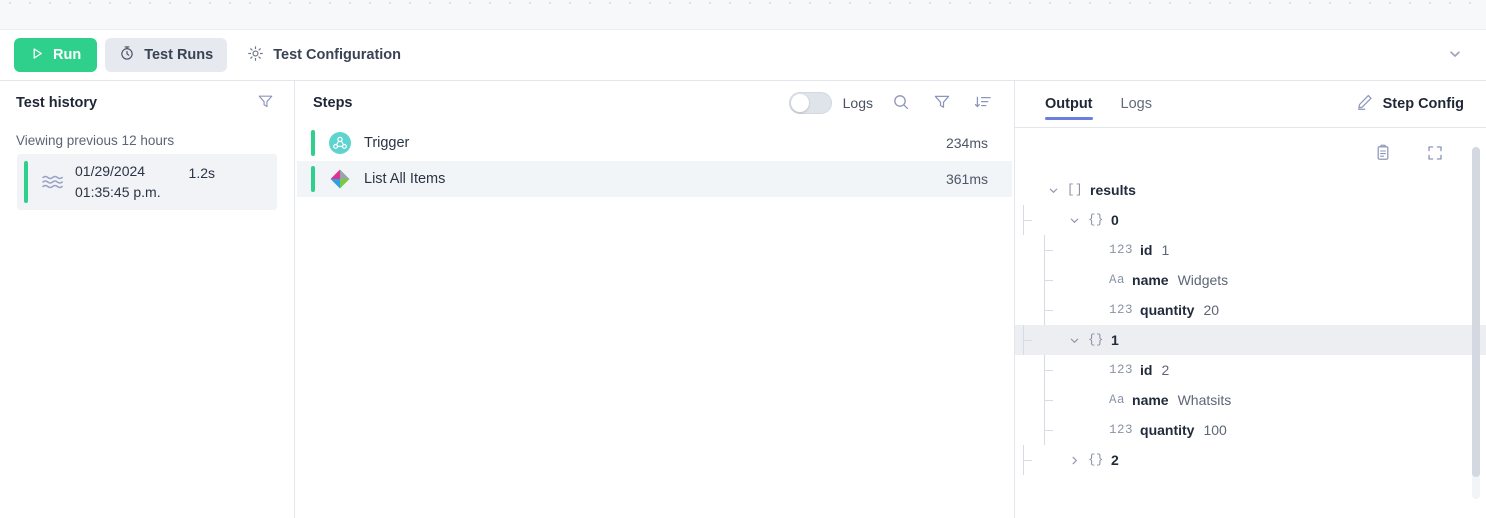 This screenshot has height=518, width=1486. I want to click on main-toolbar: Run Test Runs Test Configuration, so click(743, 55).